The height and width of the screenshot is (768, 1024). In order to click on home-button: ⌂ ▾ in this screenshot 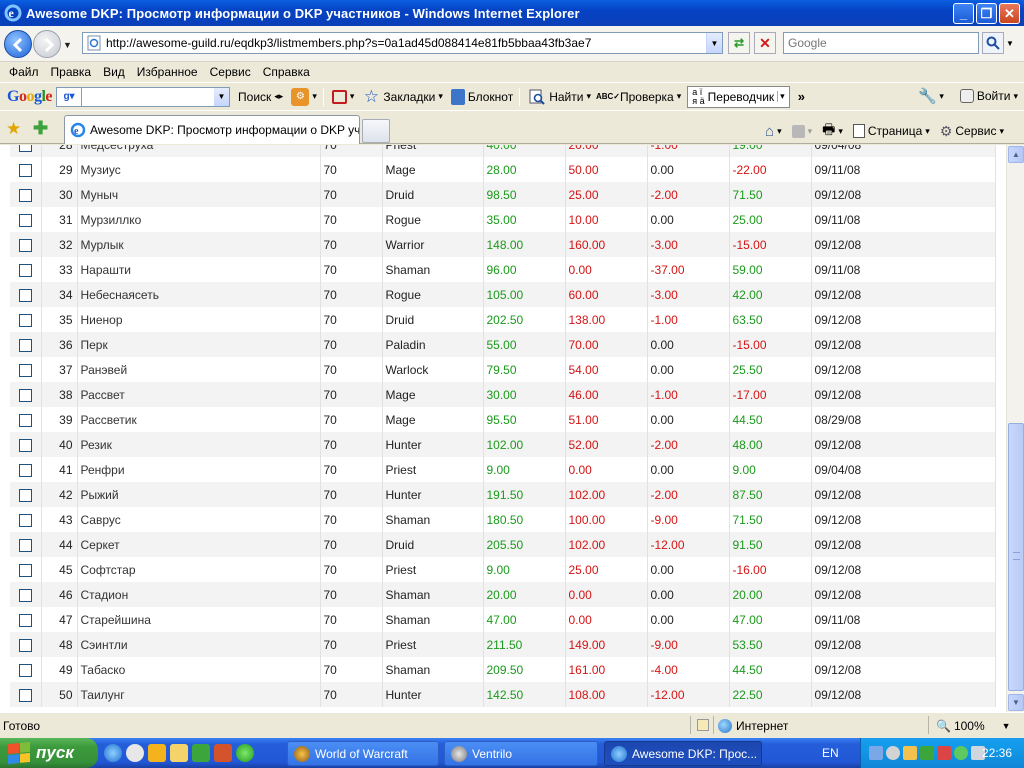, I will do `click(773, 131)`.